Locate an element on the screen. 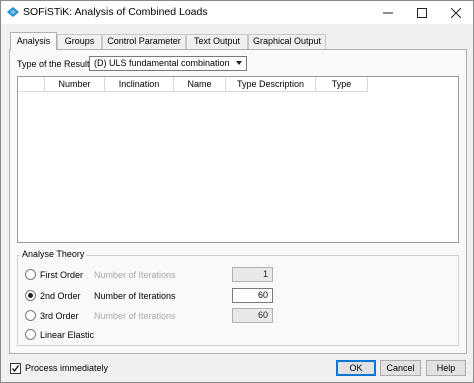 The width and height of the screenshot is (474, 383). maximize-icon is located at coordinates (422, 12).